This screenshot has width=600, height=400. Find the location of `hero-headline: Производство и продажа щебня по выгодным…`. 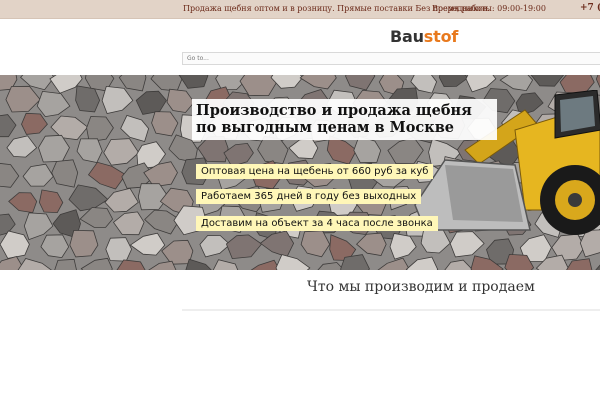

hero-headline: Производство и продажа щебня по выгодным… is located at coordinates (344, 119).